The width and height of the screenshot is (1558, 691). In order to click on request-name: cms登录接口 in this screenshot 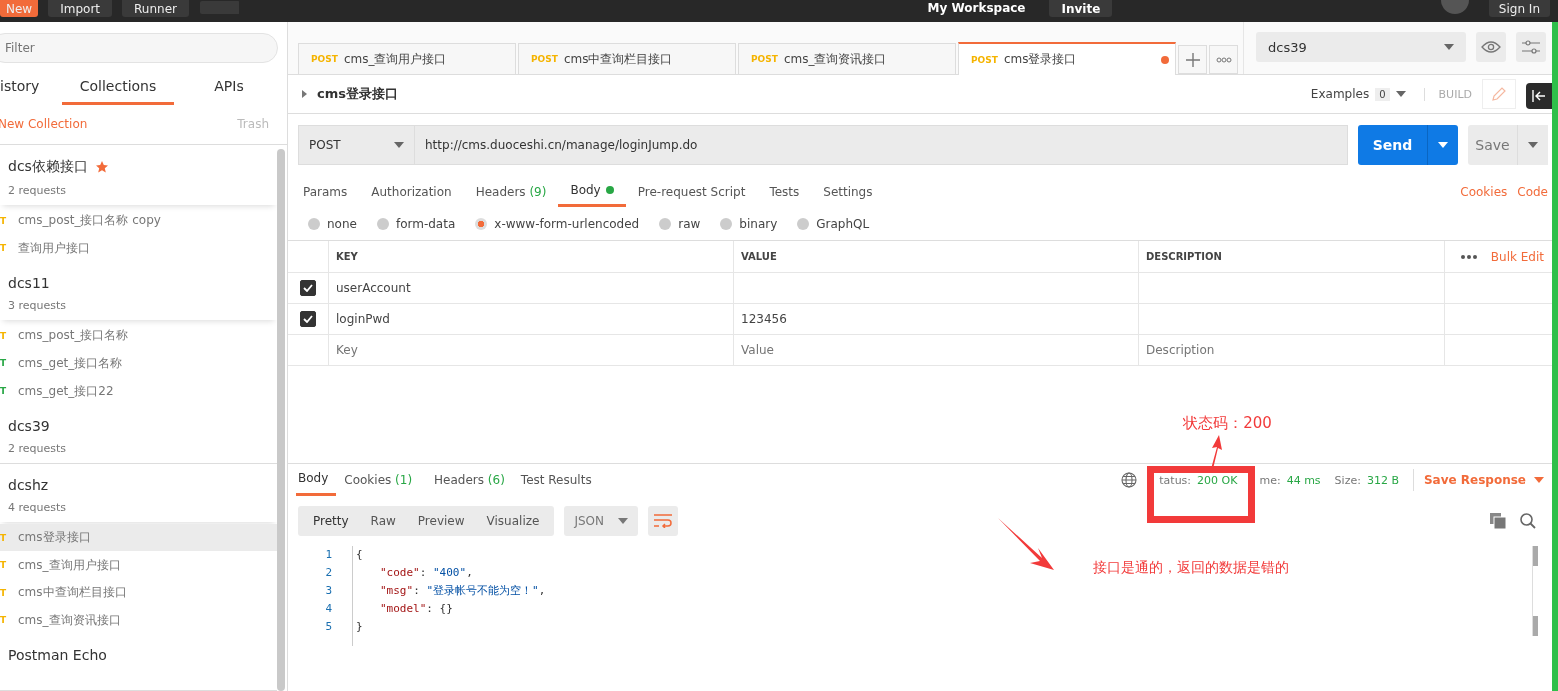, I will do `click(54, 538)`.